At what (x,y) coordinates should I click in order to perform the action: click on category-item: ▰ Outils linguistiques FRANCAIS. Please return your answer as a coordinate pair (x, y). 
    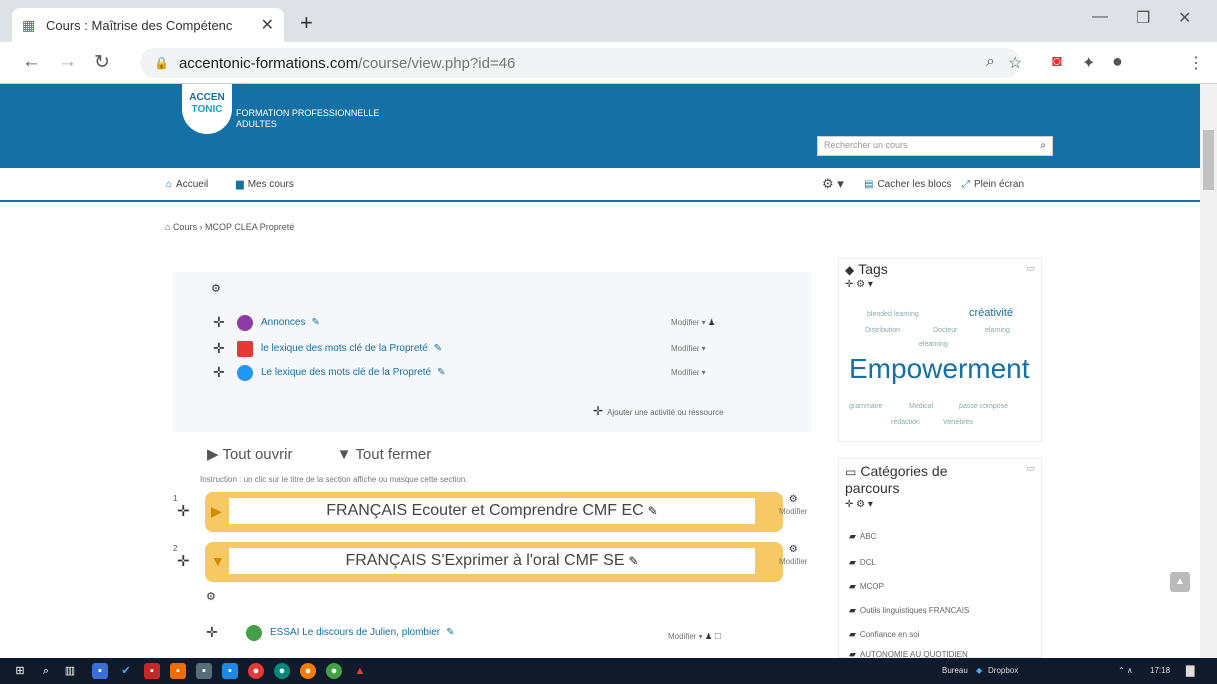
    Looking at the image, I should click on (909, 610).